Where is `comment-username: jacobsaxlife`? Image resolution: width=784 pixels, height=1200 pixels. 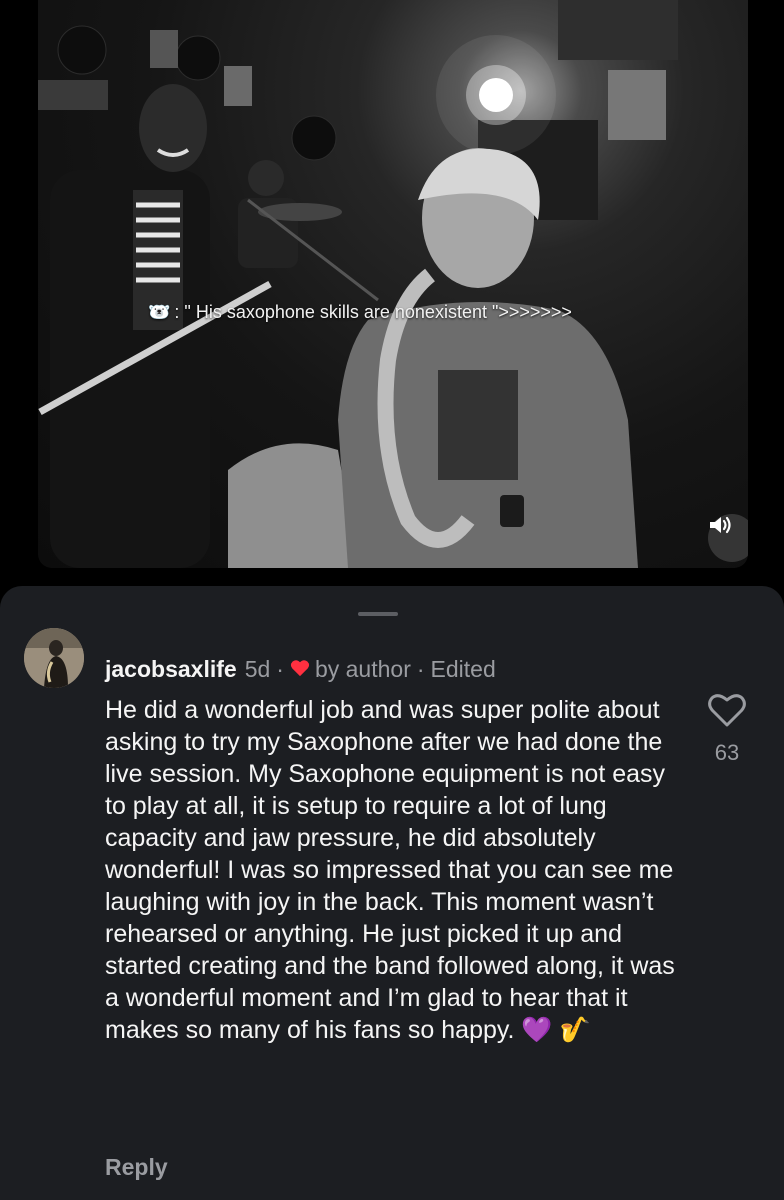
comment-username: jacobsaxlife is located at coordinates (171, 669).